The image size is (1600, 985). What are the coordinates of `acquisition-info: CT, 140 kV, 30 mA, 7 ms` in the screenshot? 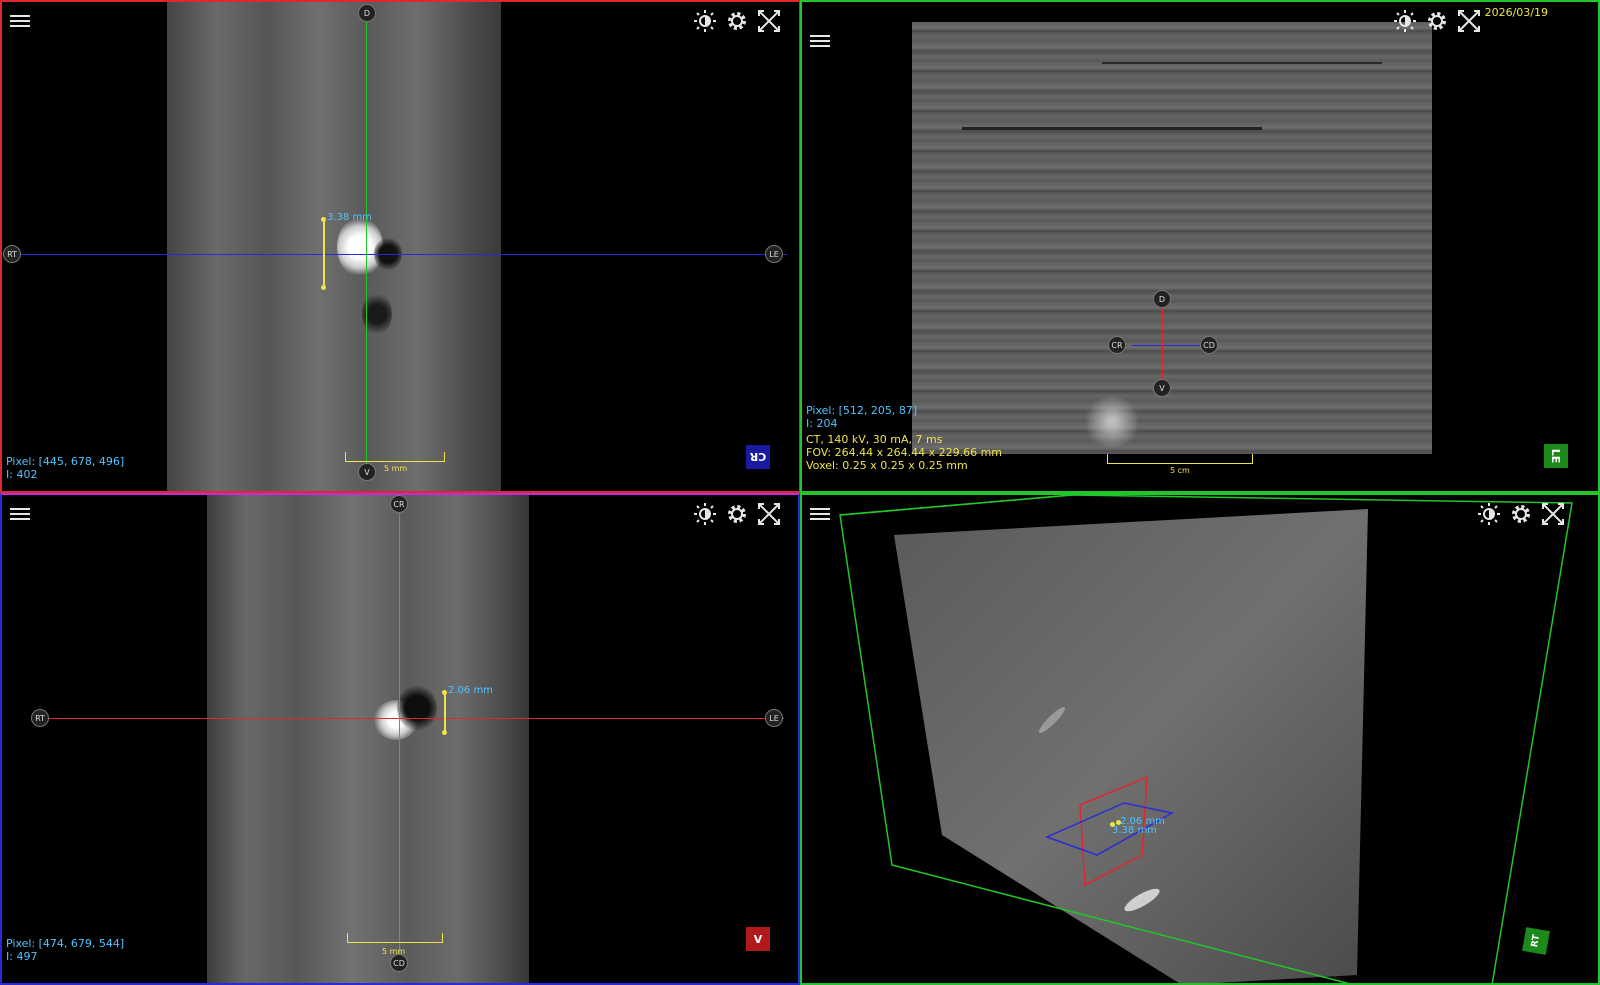 It's located at (874, 439).